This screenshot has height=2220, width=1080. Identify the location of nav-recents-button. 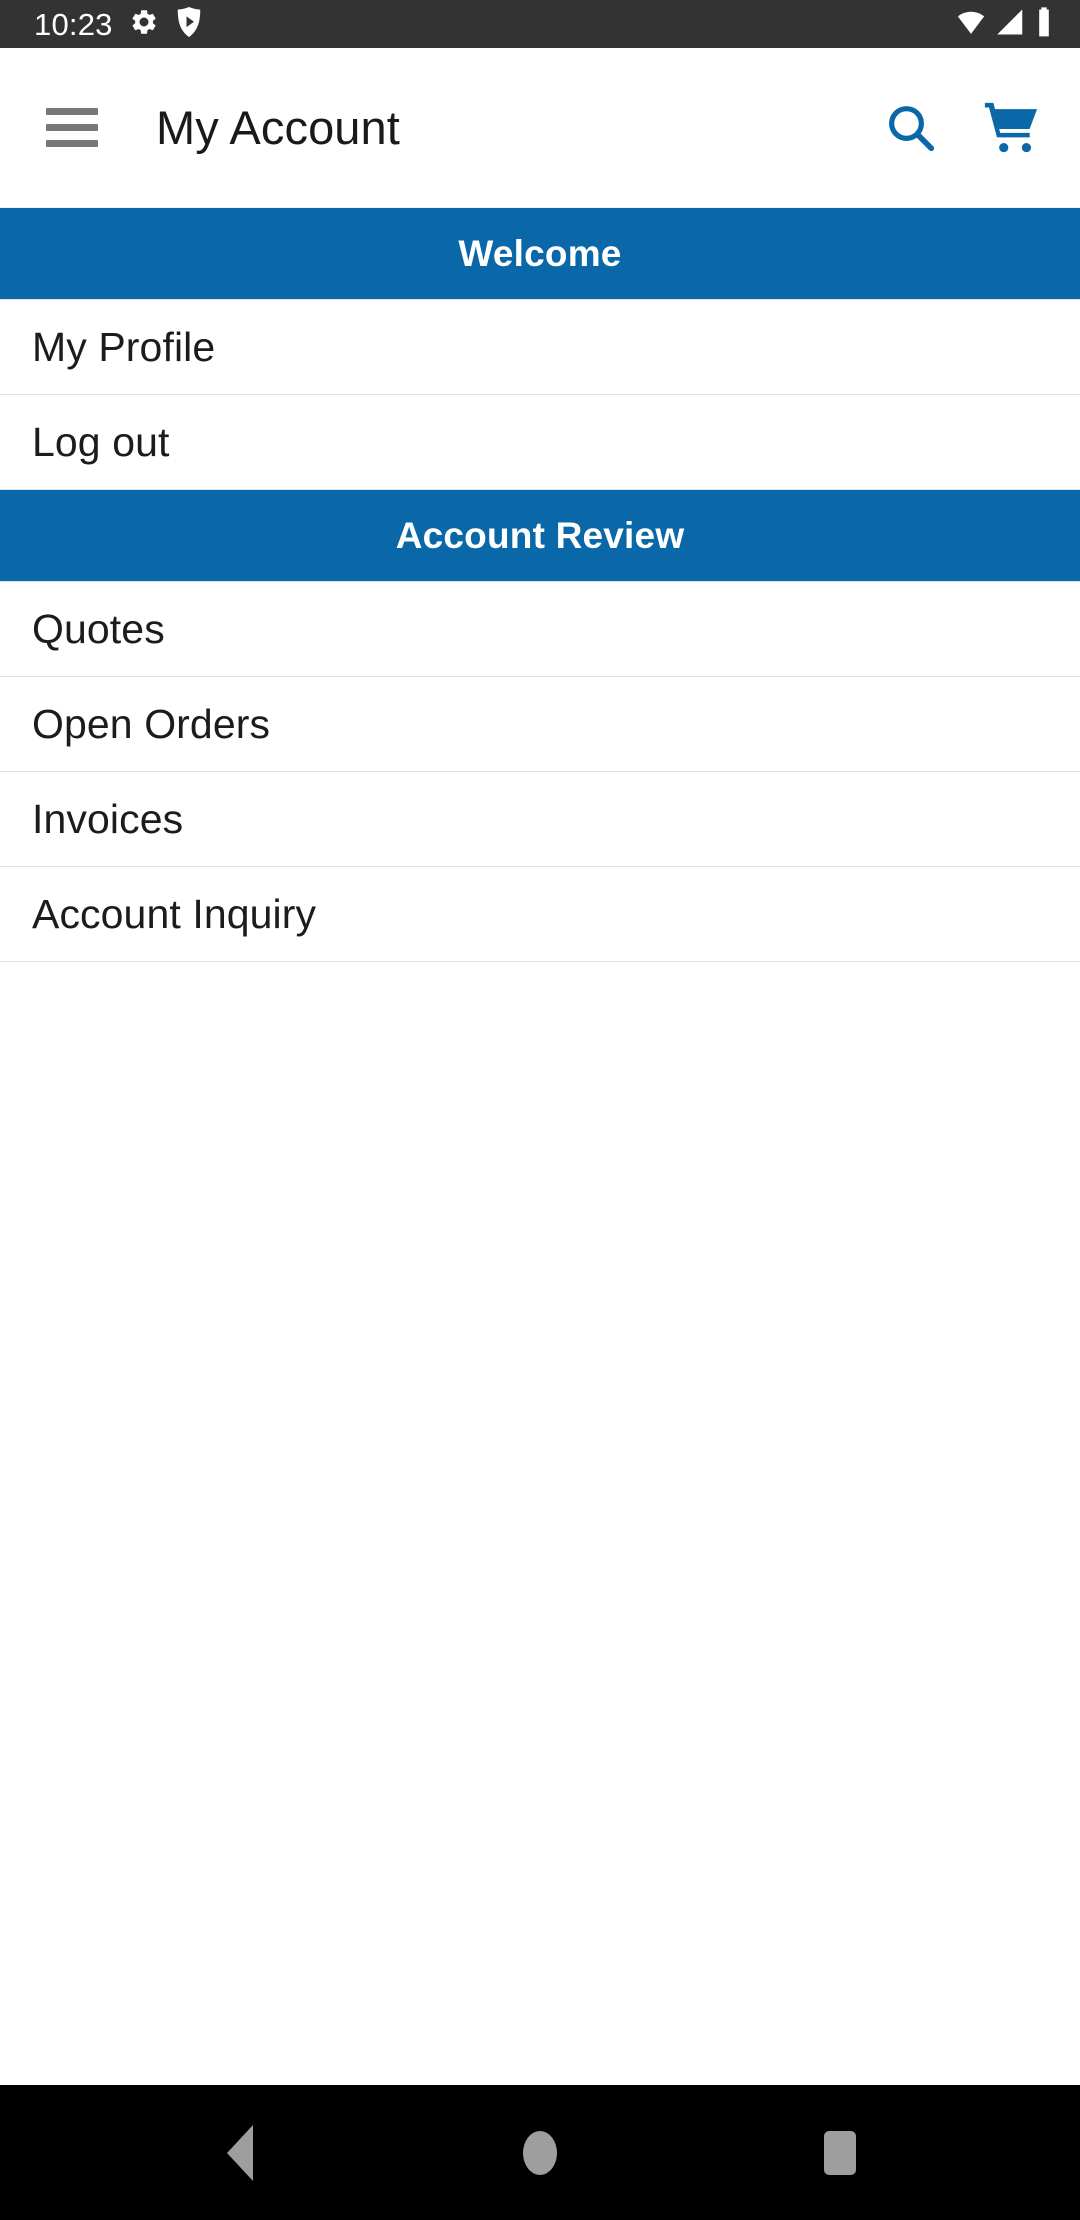
(840, 2153).